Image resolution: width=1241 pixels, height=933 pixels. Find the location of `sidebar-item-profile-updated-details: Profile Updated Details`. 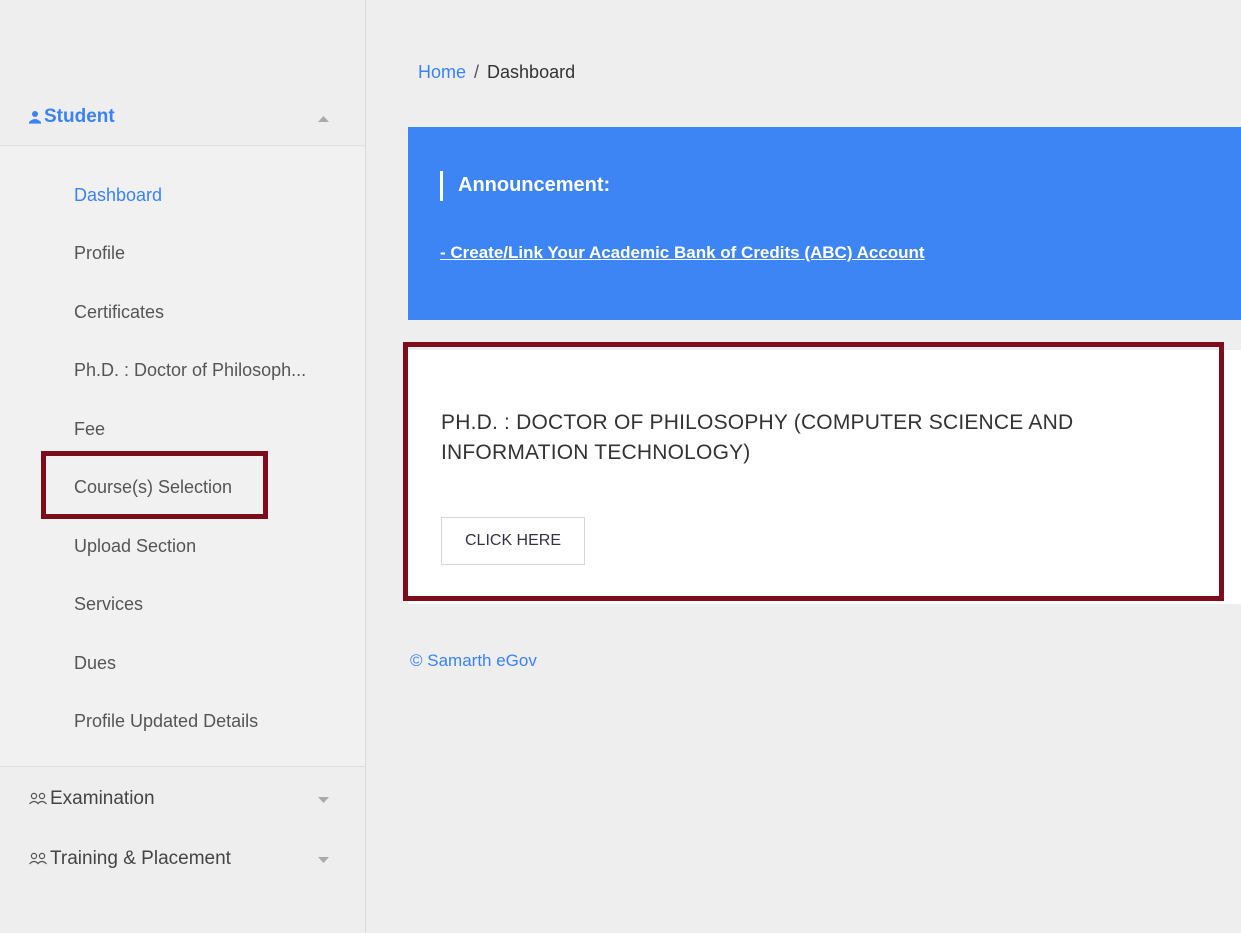

sidebar-item-profile-updated-details: Profile Updated Details is located at coordinates (166, 721).